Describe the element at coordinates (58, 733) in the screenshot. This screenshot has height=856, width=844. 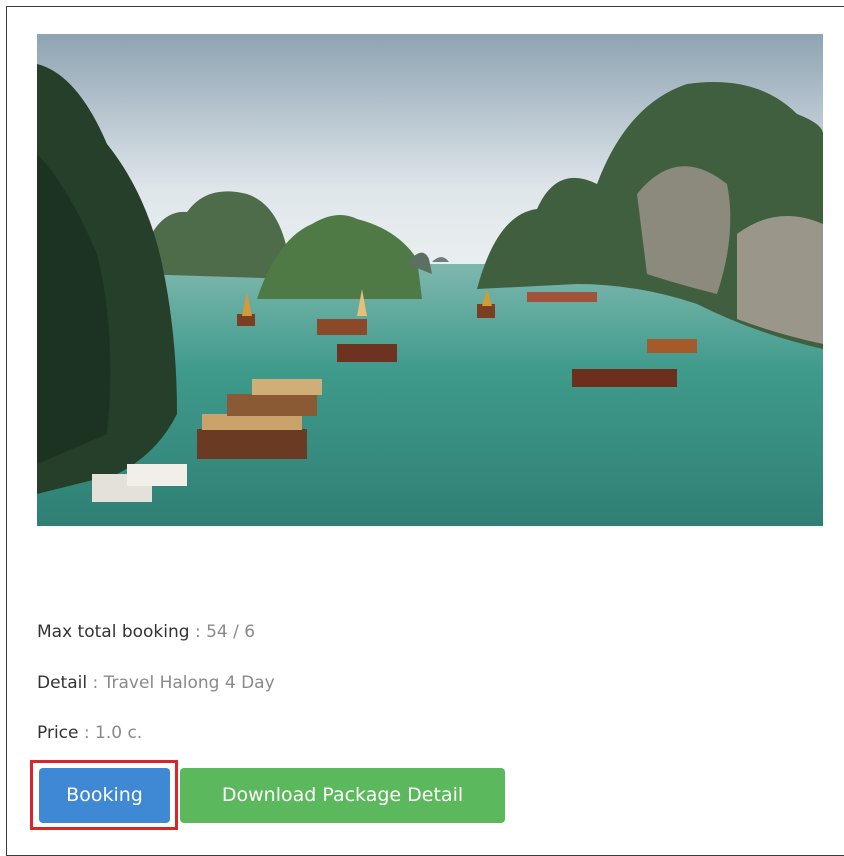
I see `package-price-label: Price` at that location.